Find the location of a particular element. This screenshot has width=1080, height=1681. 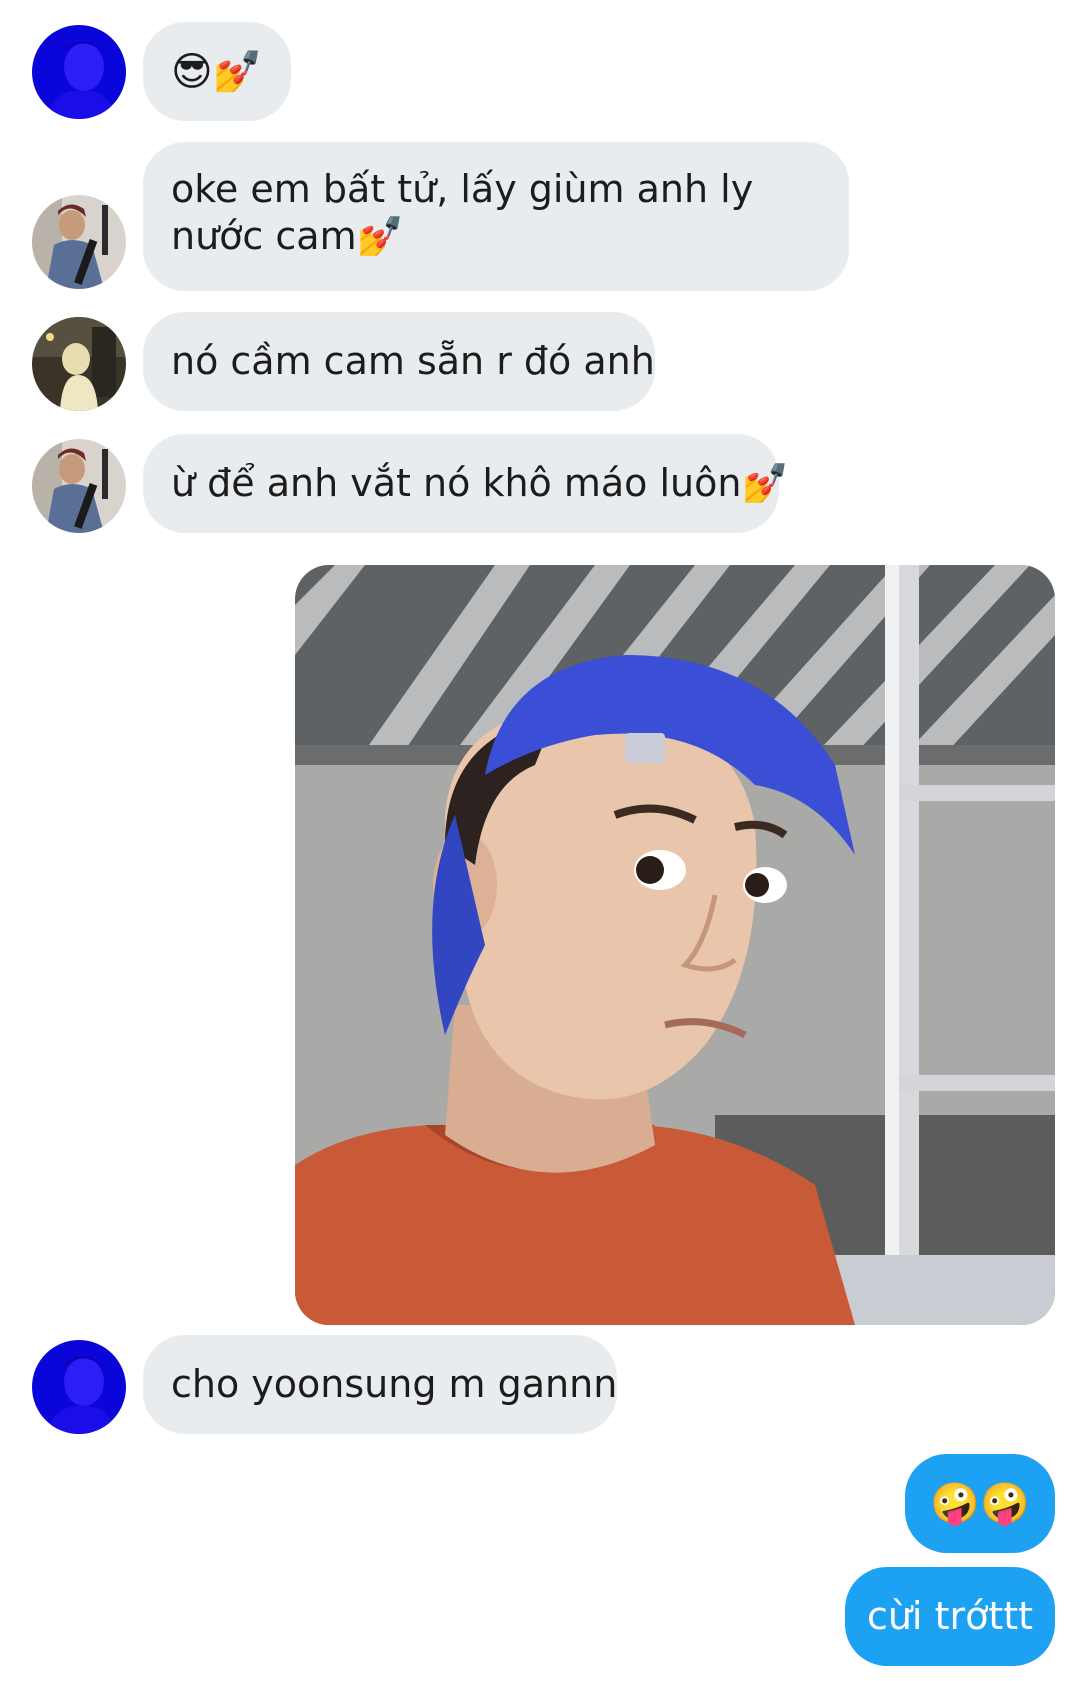

message-text: 🤪🤪 is located at coordinates (980, 1503).